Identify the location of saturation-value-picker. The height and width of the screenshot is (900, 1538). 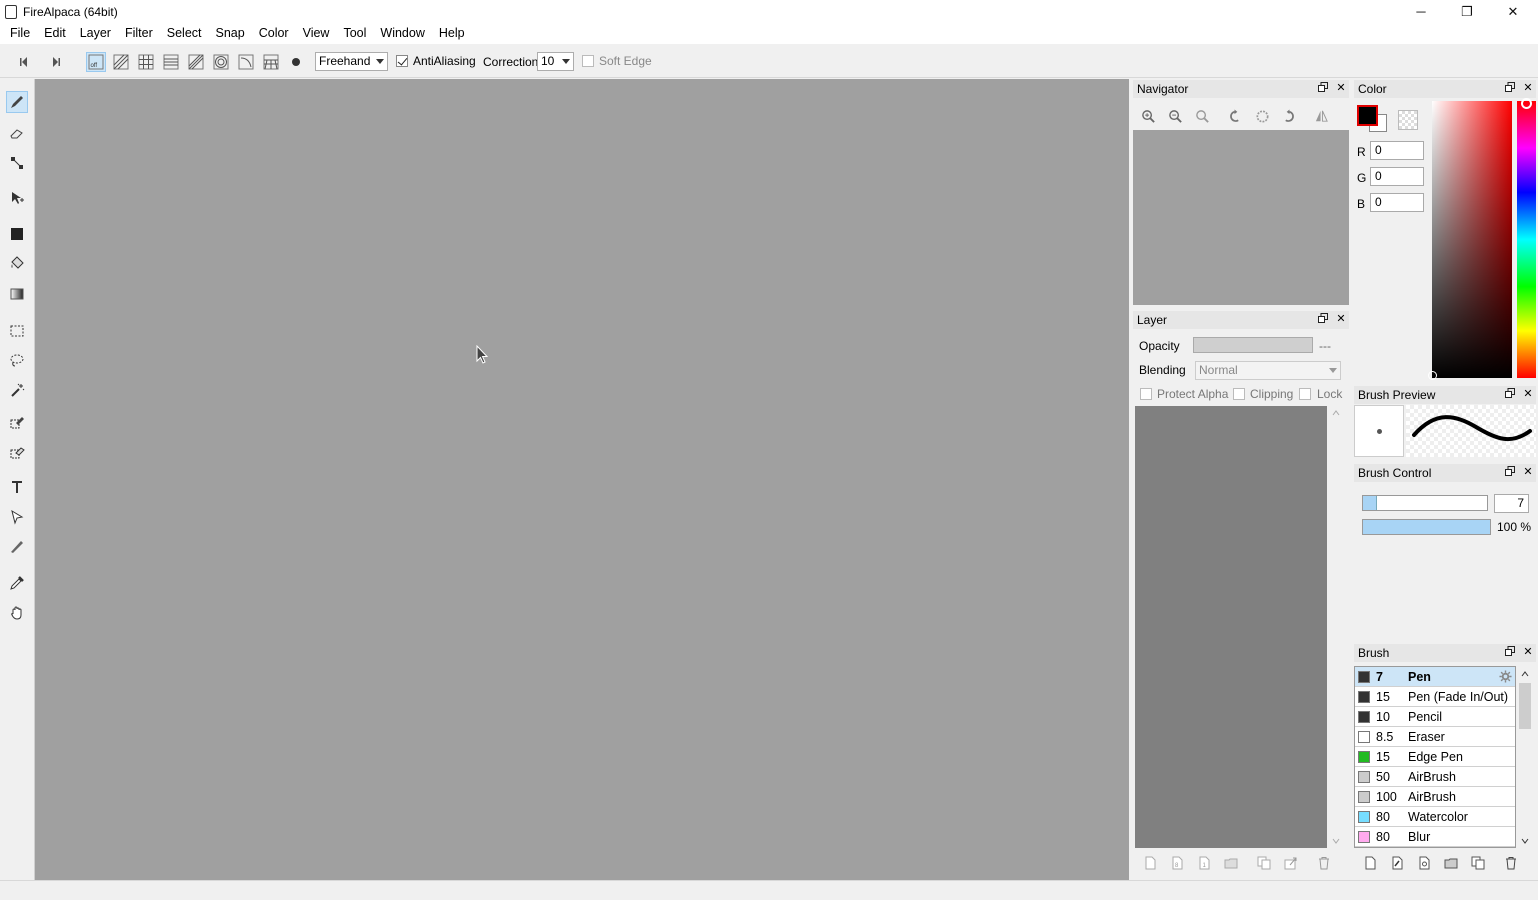
(1472, 239).